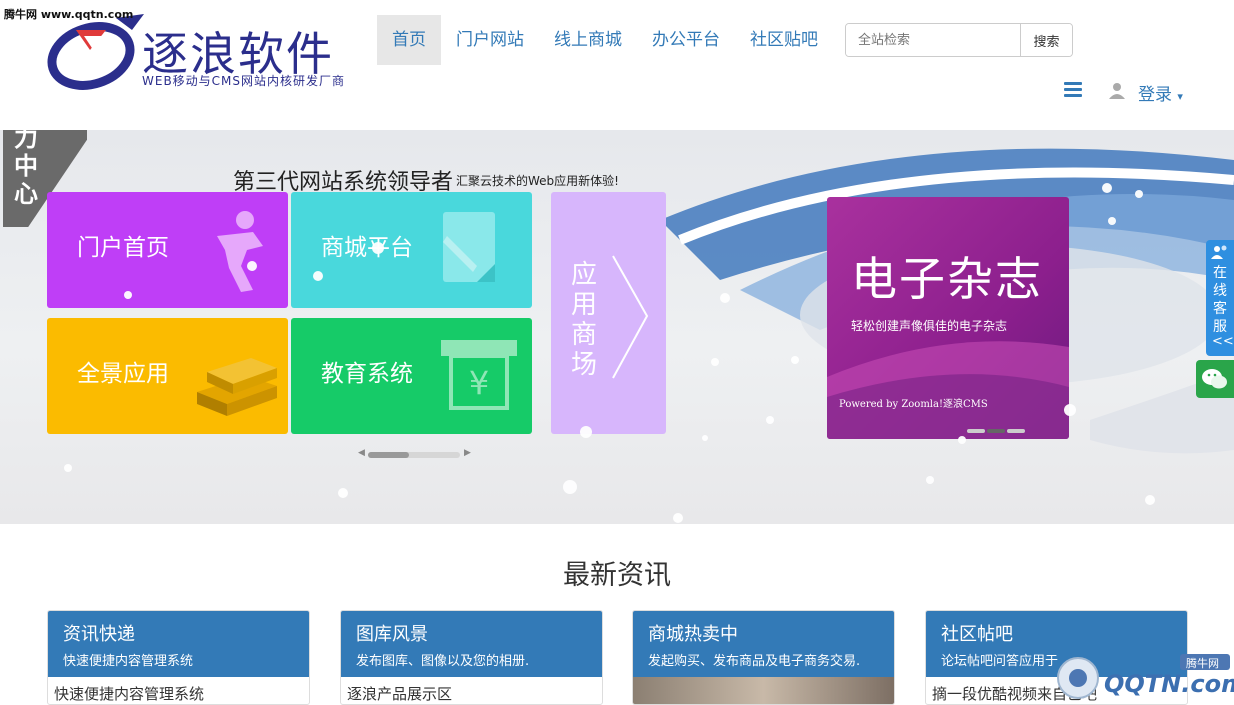 Image resolution: width=1234 pixels, height=705 pixels. What do you see at coordinates (608, 313) in the screenshot?
I see `tile-app-store: 应用商场` at bounding box center [608, 313].